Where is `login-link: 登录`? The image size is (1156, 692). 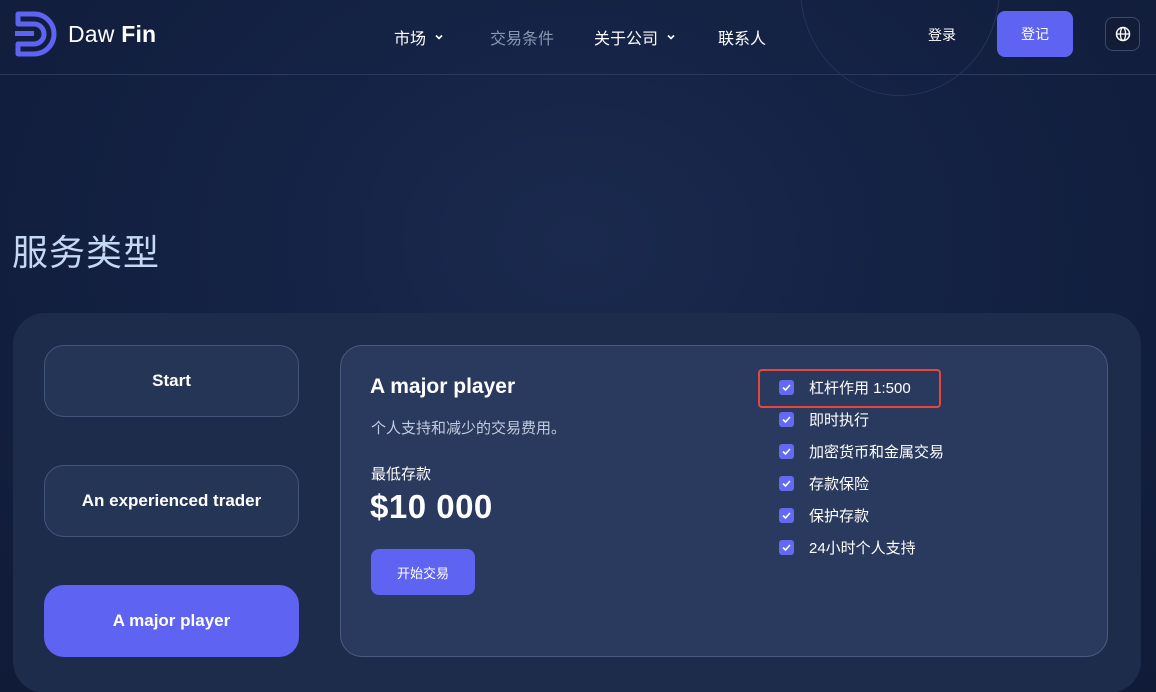 login-link: 登录 is located at coordinates (942, 35).